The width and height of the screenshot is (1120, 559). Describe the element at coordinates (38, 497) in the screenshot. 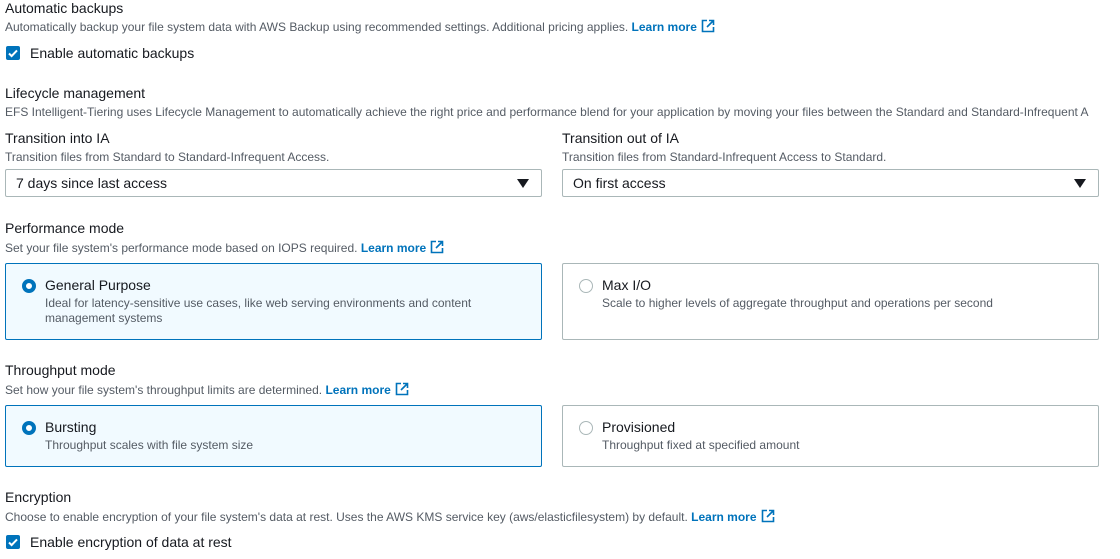

I see `encryption-title: Encryption` at that location.